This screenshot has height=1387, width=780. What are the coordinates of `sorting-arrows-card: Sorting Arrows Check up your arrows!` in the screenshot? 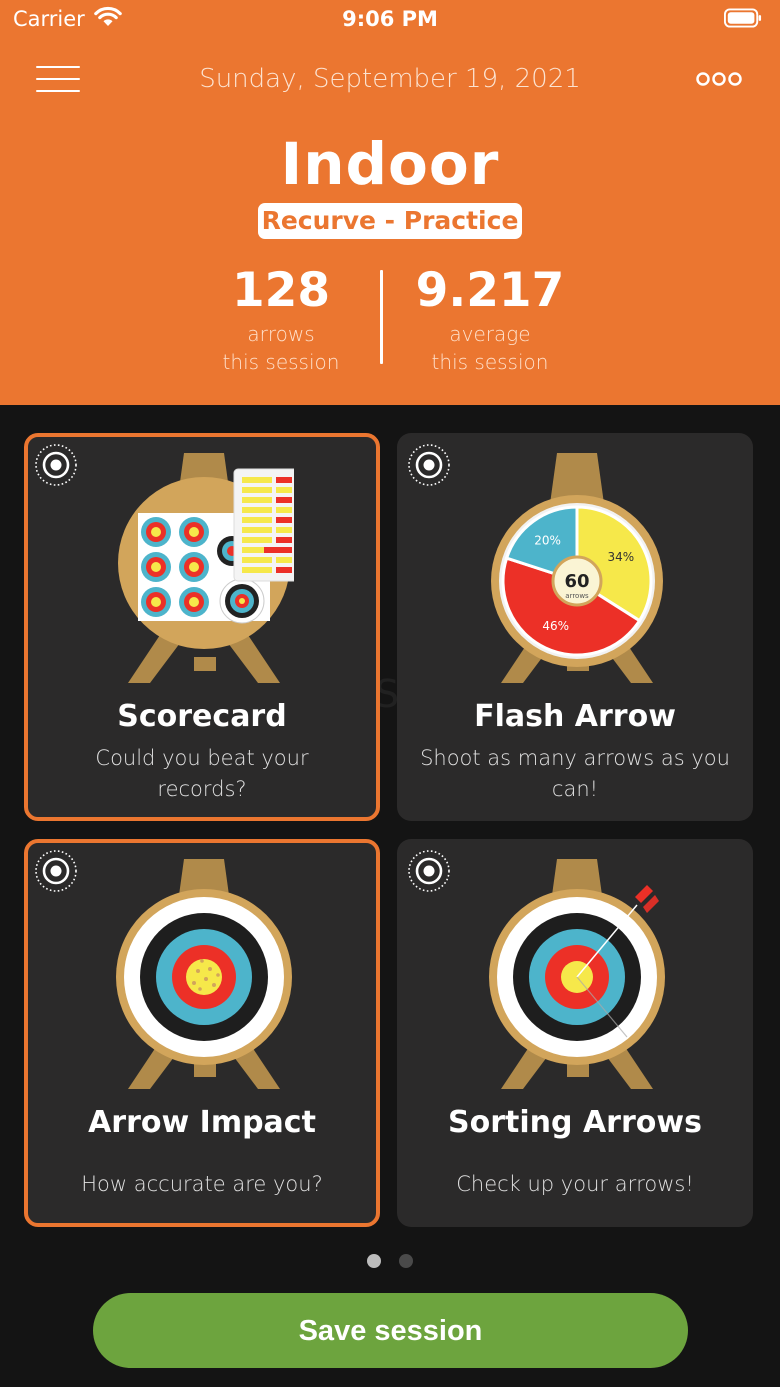 It's located at (575, 1033).